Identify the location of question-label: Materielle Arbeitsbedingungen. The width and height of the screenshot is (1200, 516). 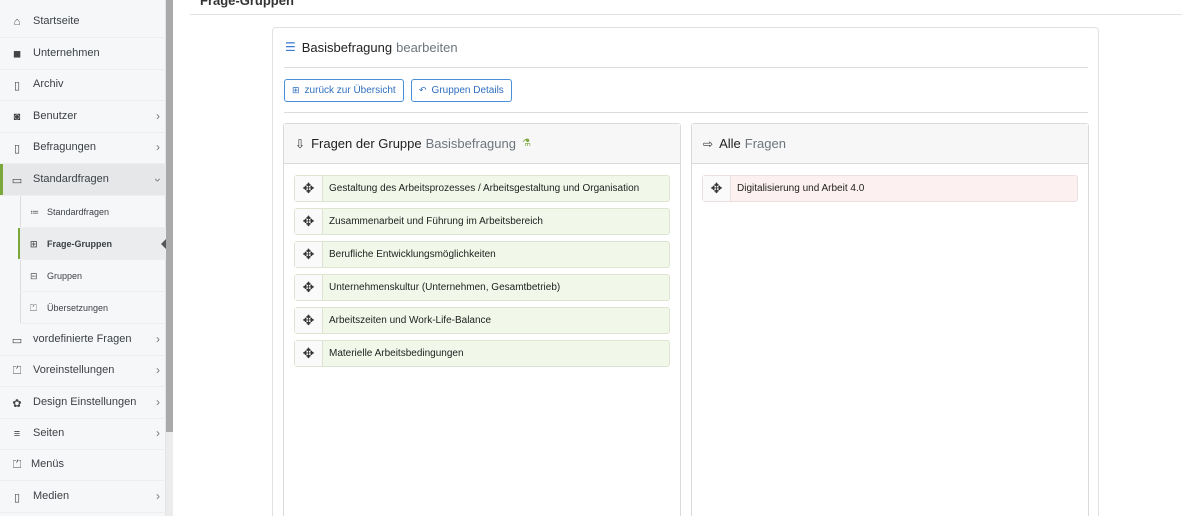
(396, 353).